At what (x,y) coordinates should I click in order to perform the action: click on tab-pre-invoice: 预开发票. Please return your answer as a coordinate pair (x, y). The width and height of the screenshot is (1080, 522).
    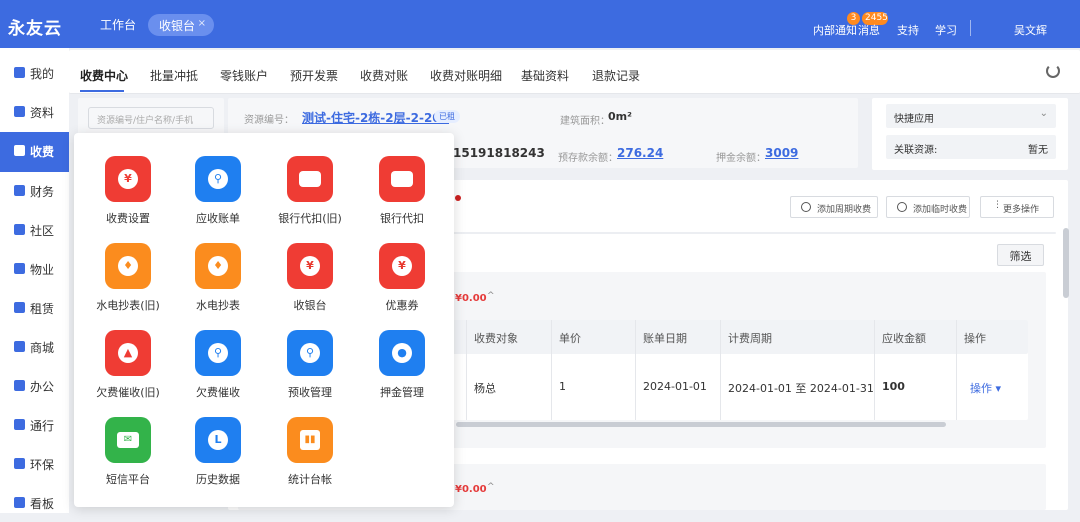
    Looking at the image, I should click on (314, 75).